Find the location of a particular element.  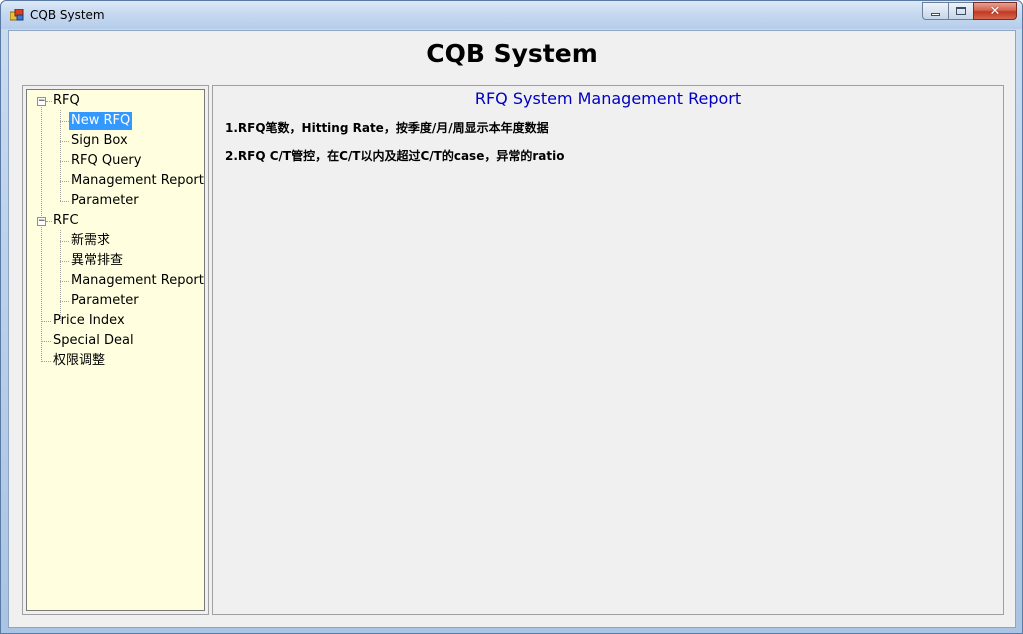

tree-node-rfq: RFQ is located at coordinates (66, 102).